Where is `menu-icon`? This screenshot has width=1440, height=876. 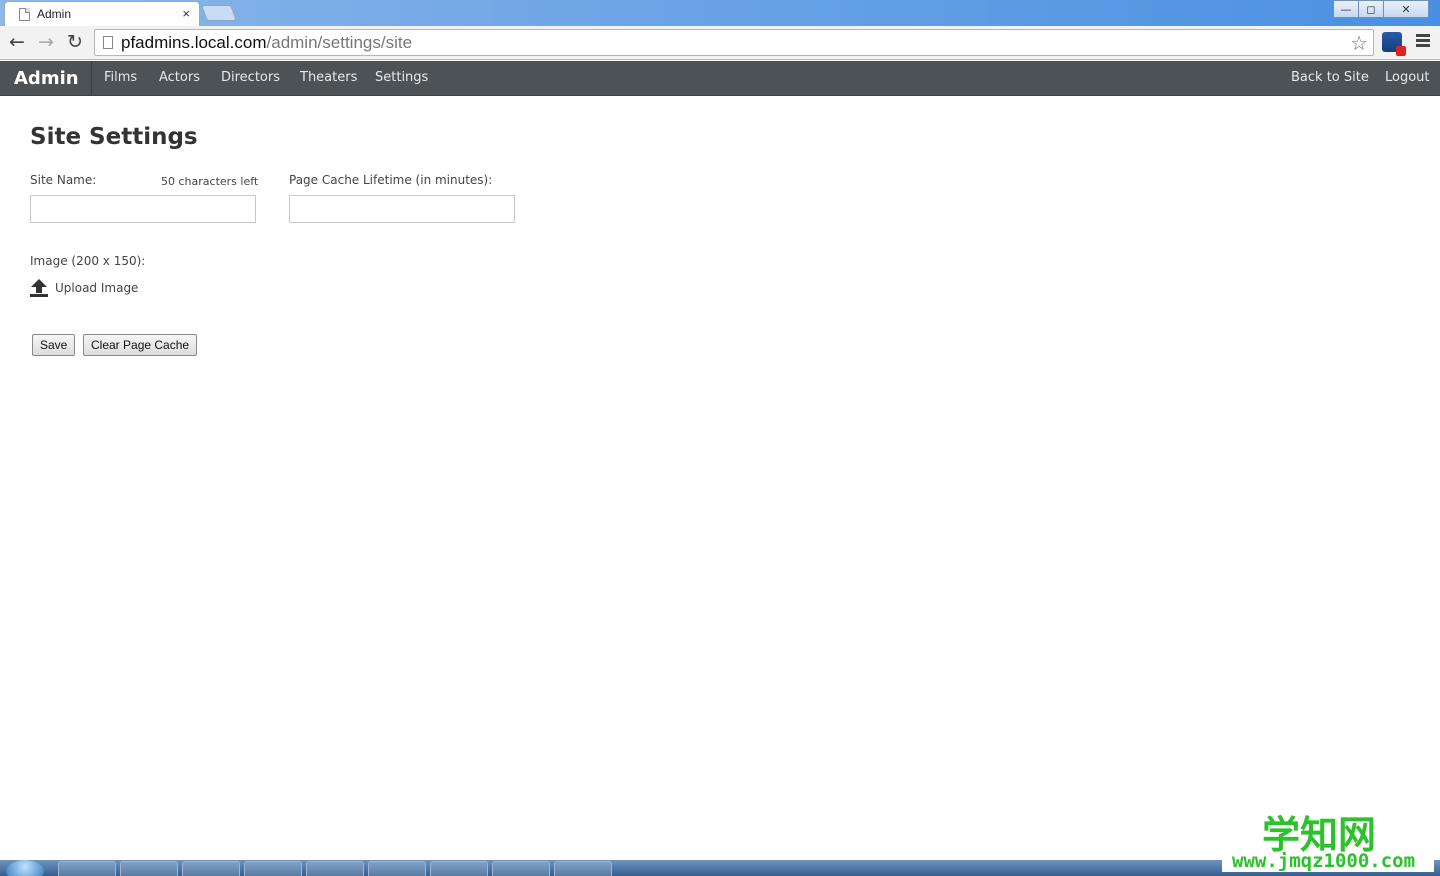
menu-icon is located at coordinates (1423, 41).